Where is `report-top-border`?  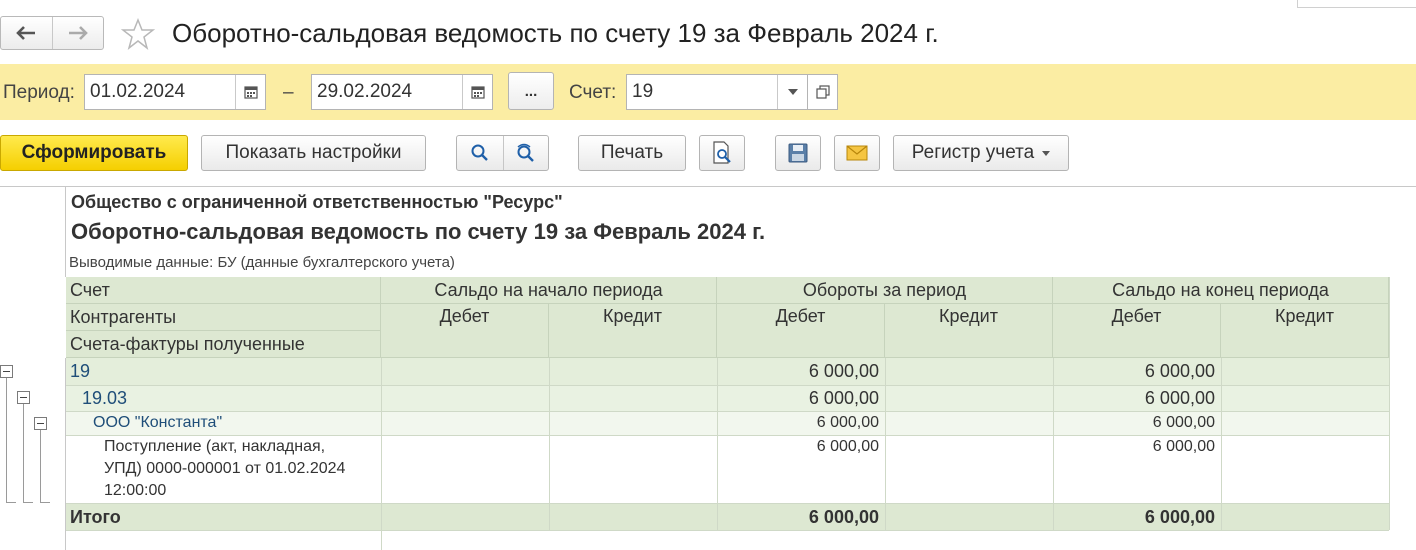
report-top-border is located at coordinates (708, 186).